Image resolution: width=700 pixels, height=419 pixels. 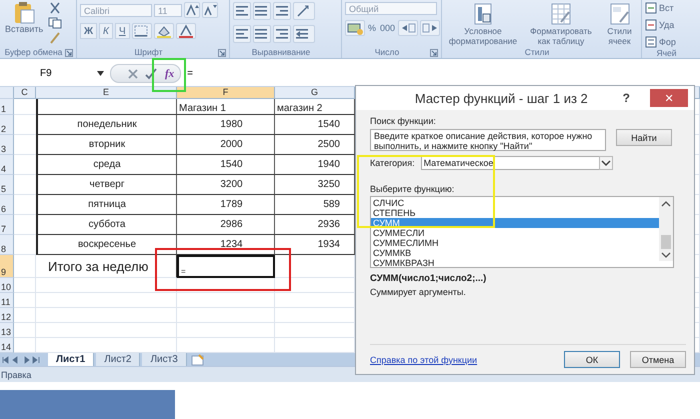 I want to click on row-header: 4, so click(x=7, y=165).